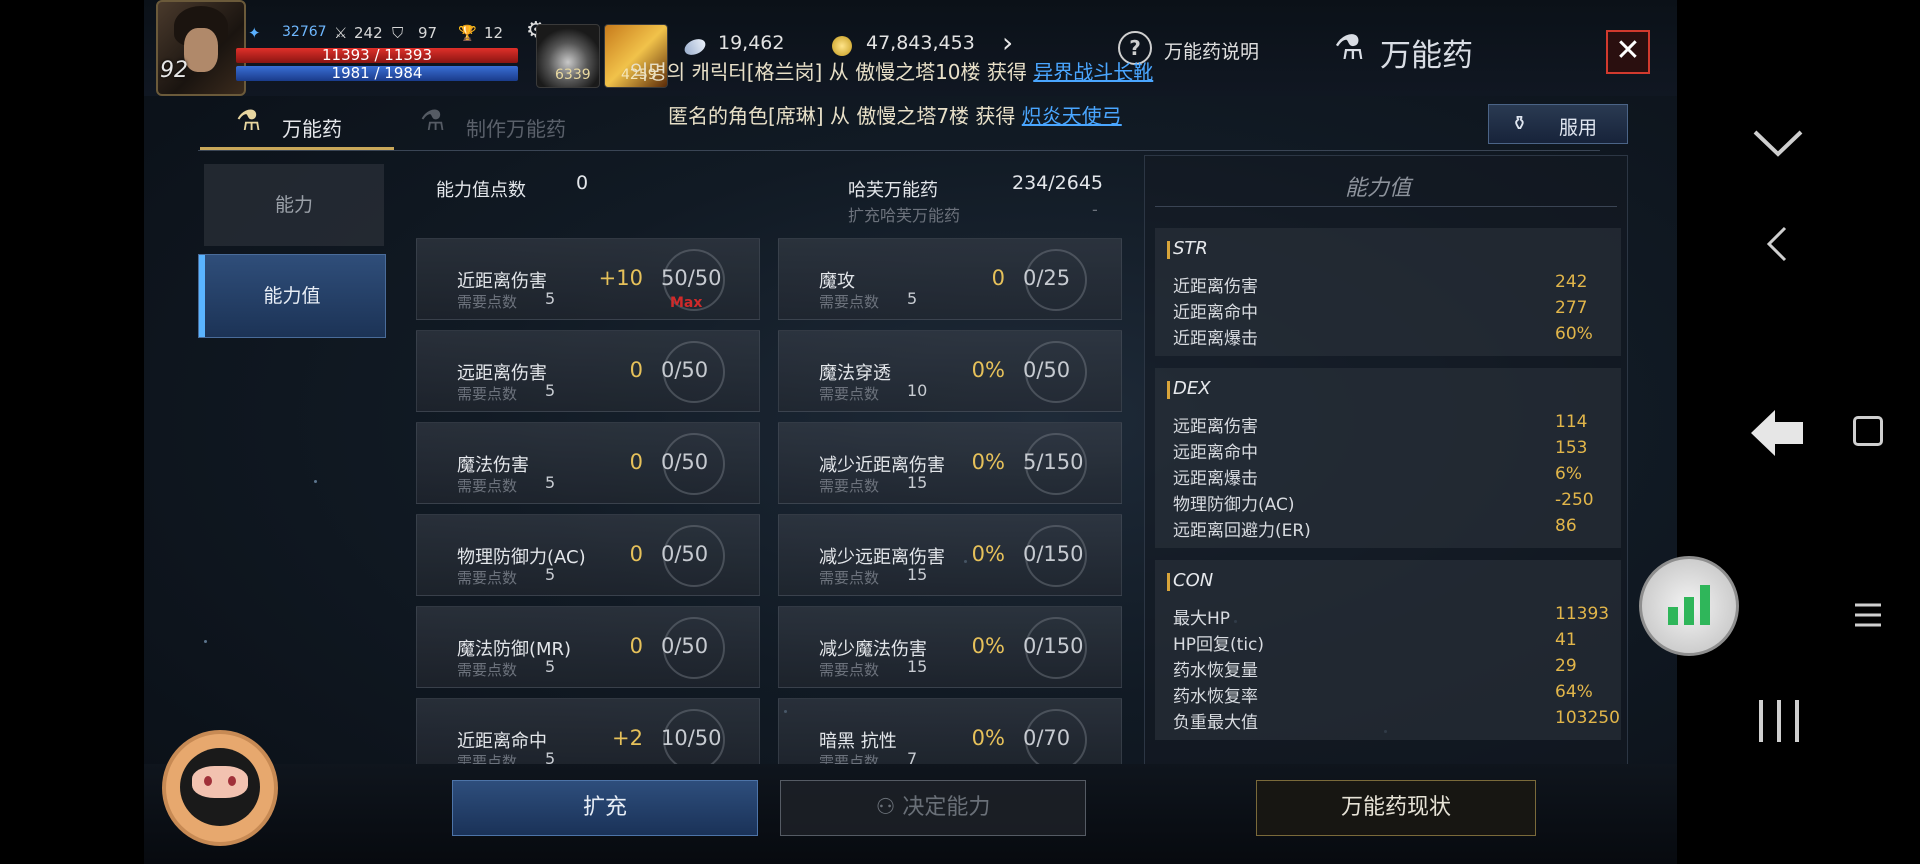 The image size is (1920, 864). Describe the element at coordinates (950, 279) in the screenshot. I see `right_cells-cell: 魔攻 需要点数 5 0 0/25` at that location.